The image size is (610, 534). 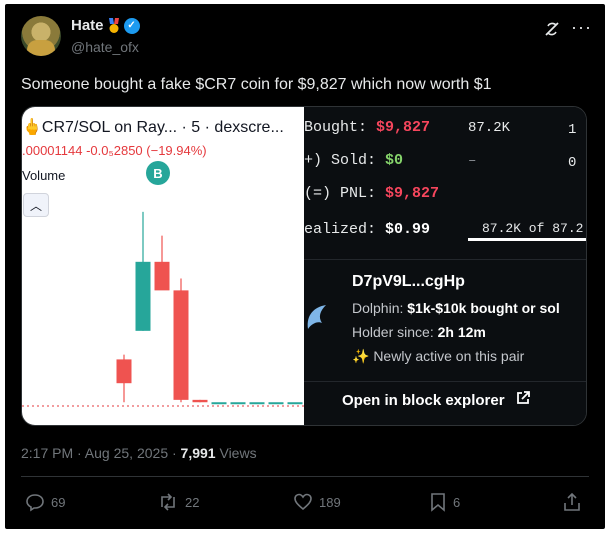 I want to click on unrealized-value: $0.99, so click(x=408, y=229).